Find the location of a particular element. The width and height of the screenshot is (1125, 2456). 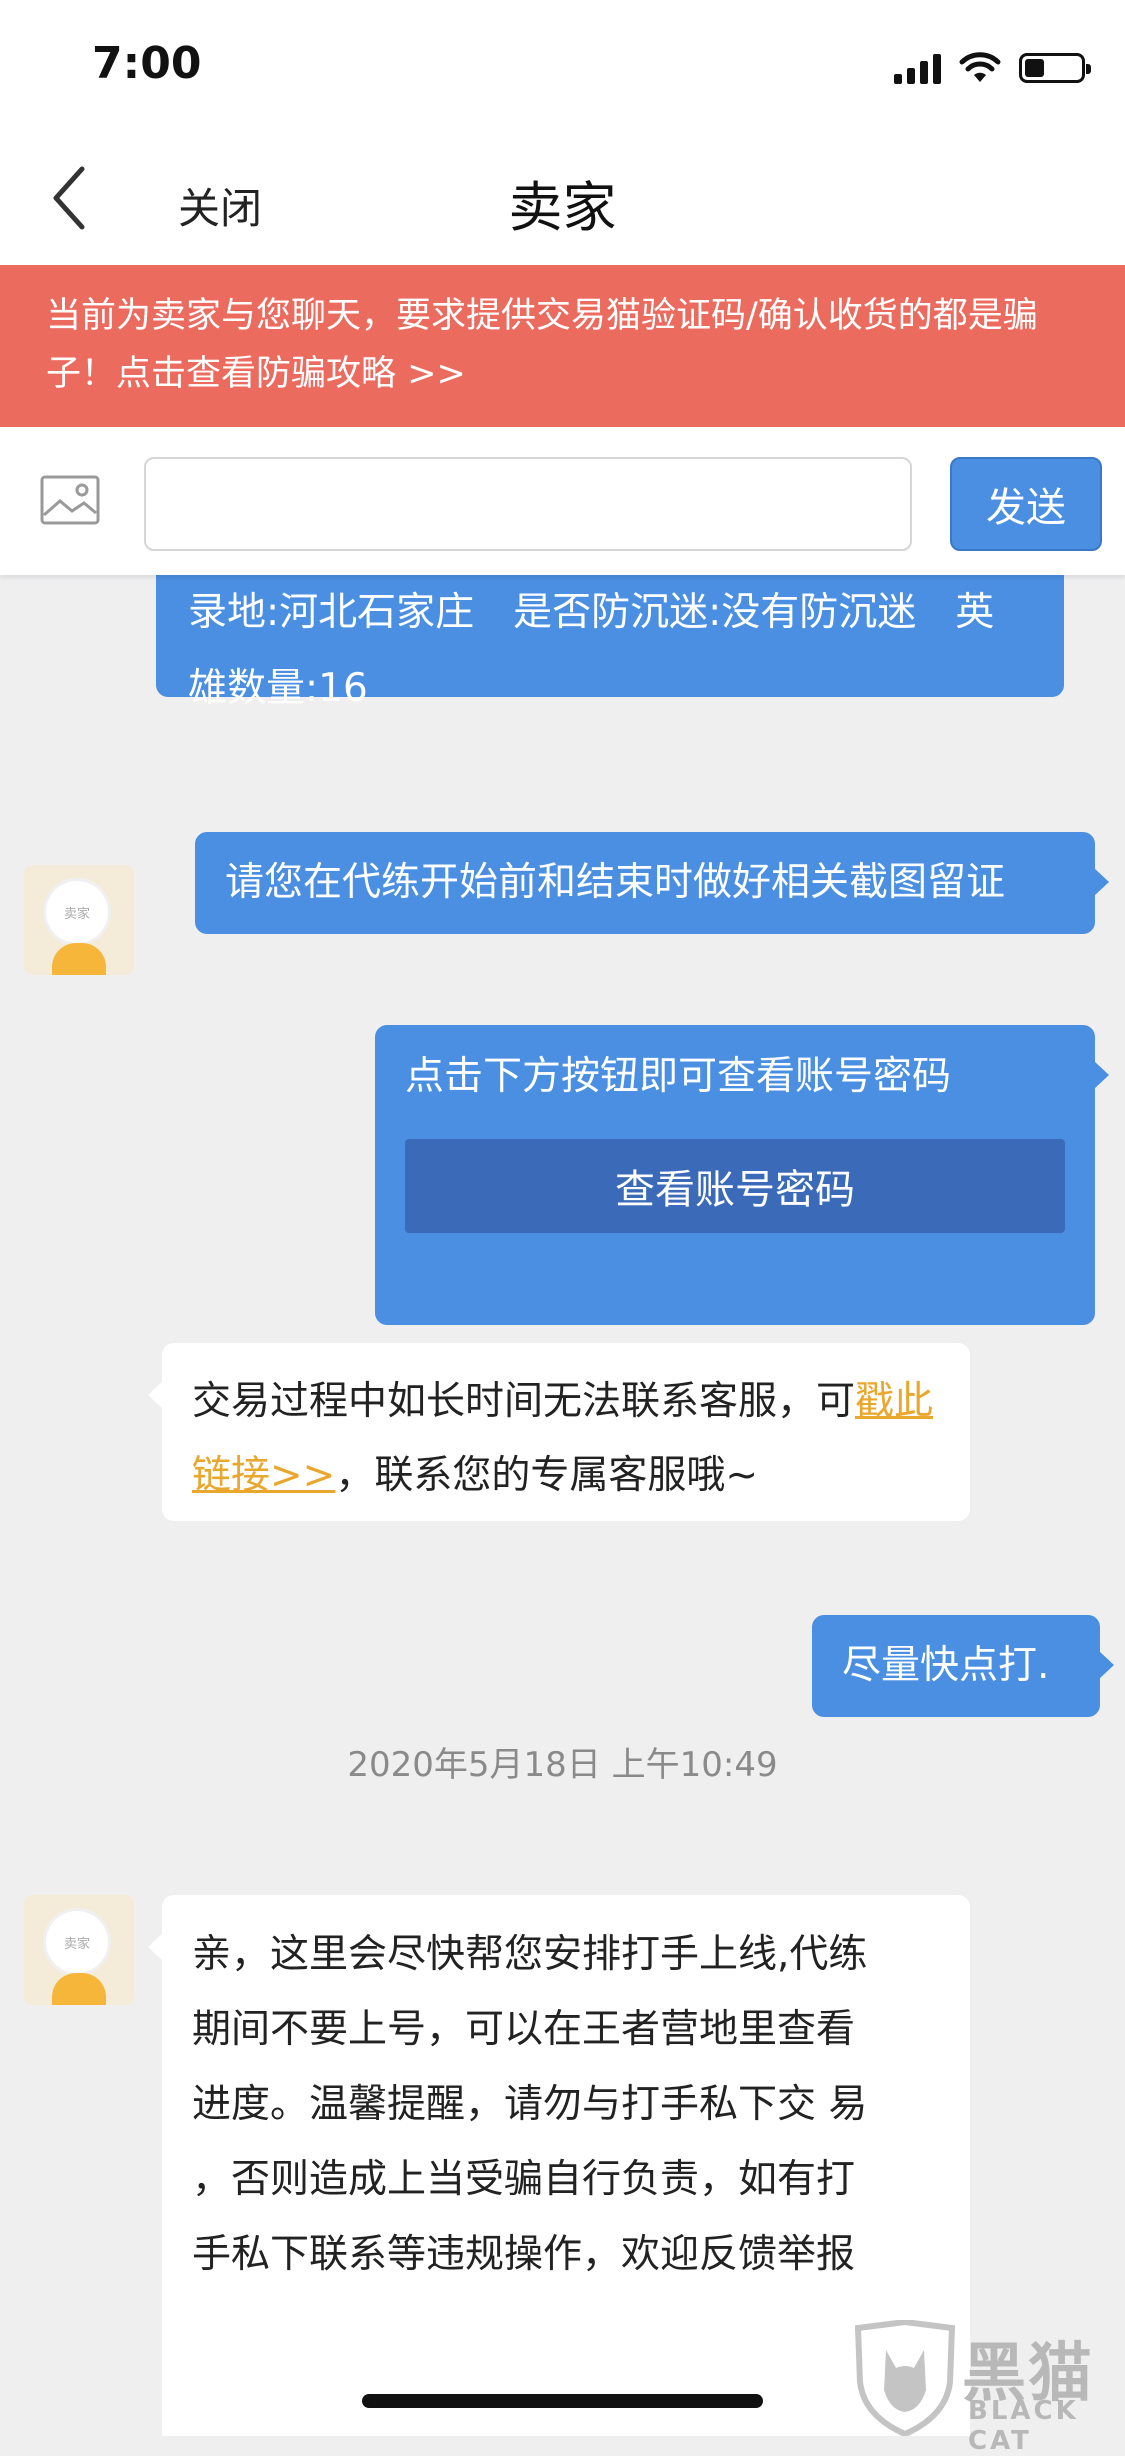

battery-level is located at coordinates (1034, 68).